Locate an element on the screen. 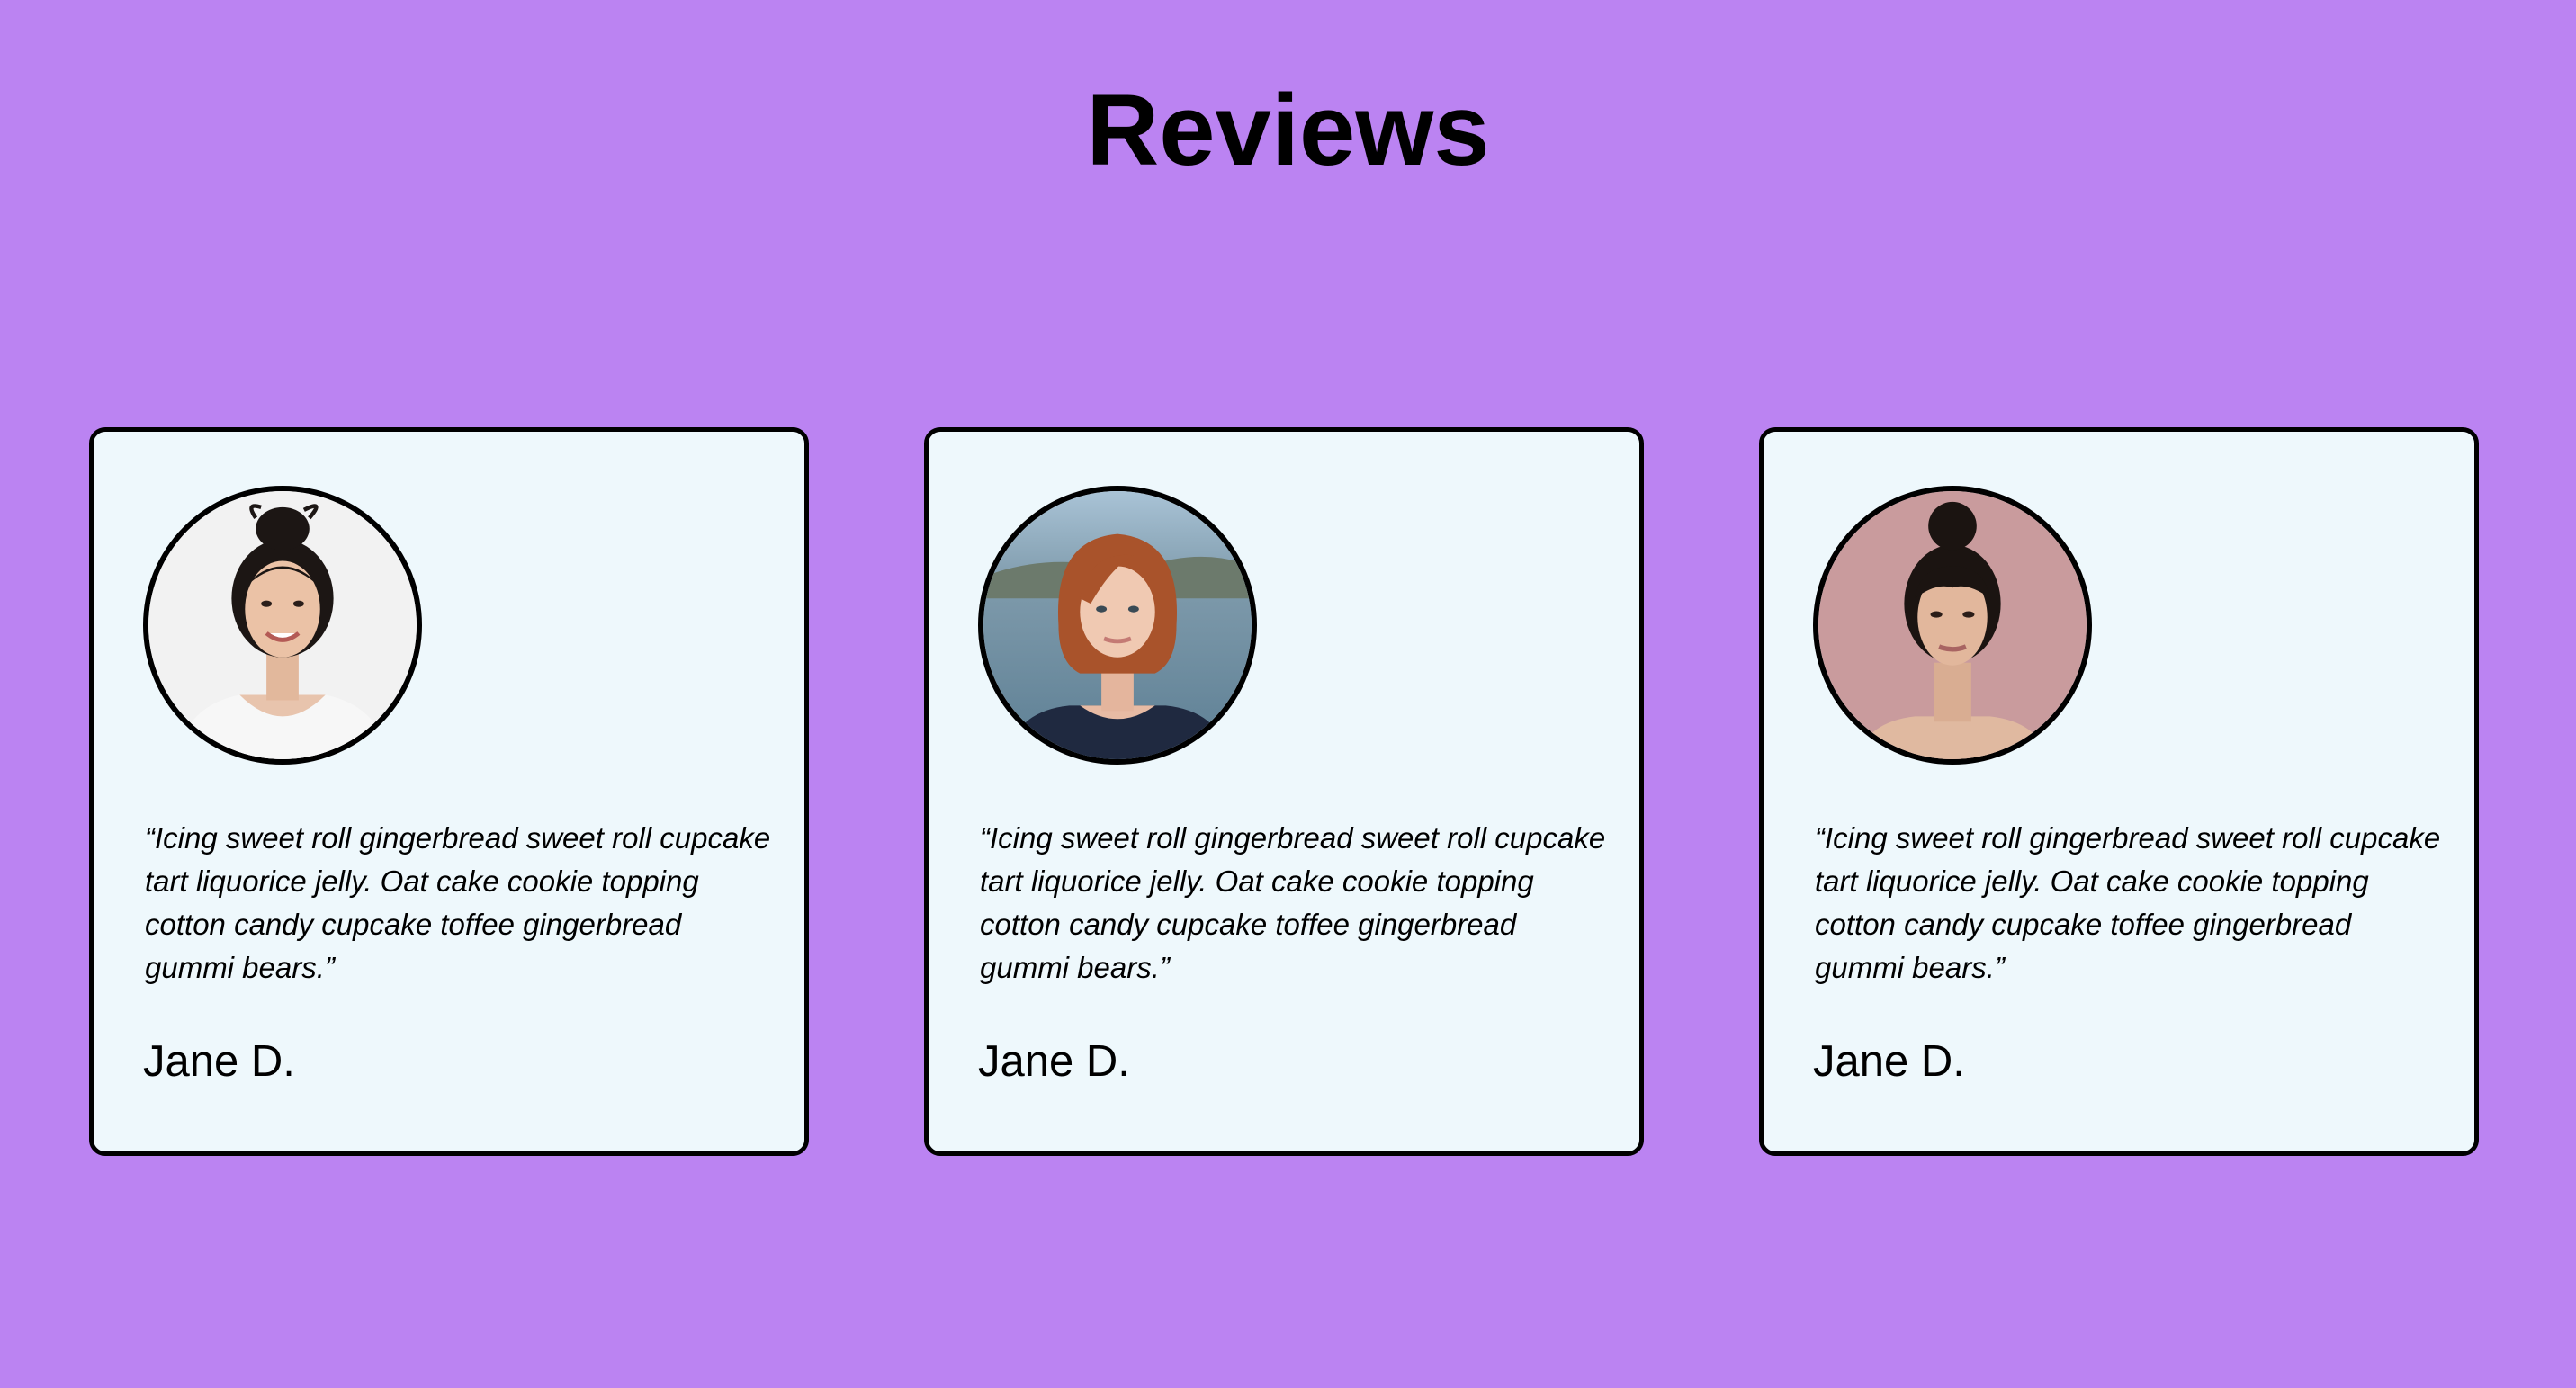  page-title: Reviews is located at coordinates (1288, 130).